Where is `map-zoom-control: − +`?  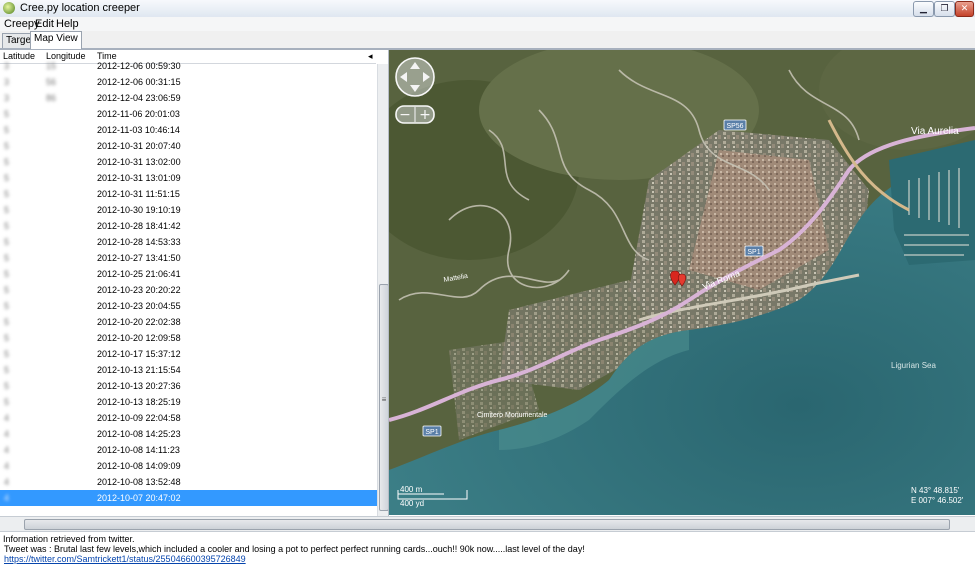 map-zoom-control: − + is located at coordinates (415, 114).